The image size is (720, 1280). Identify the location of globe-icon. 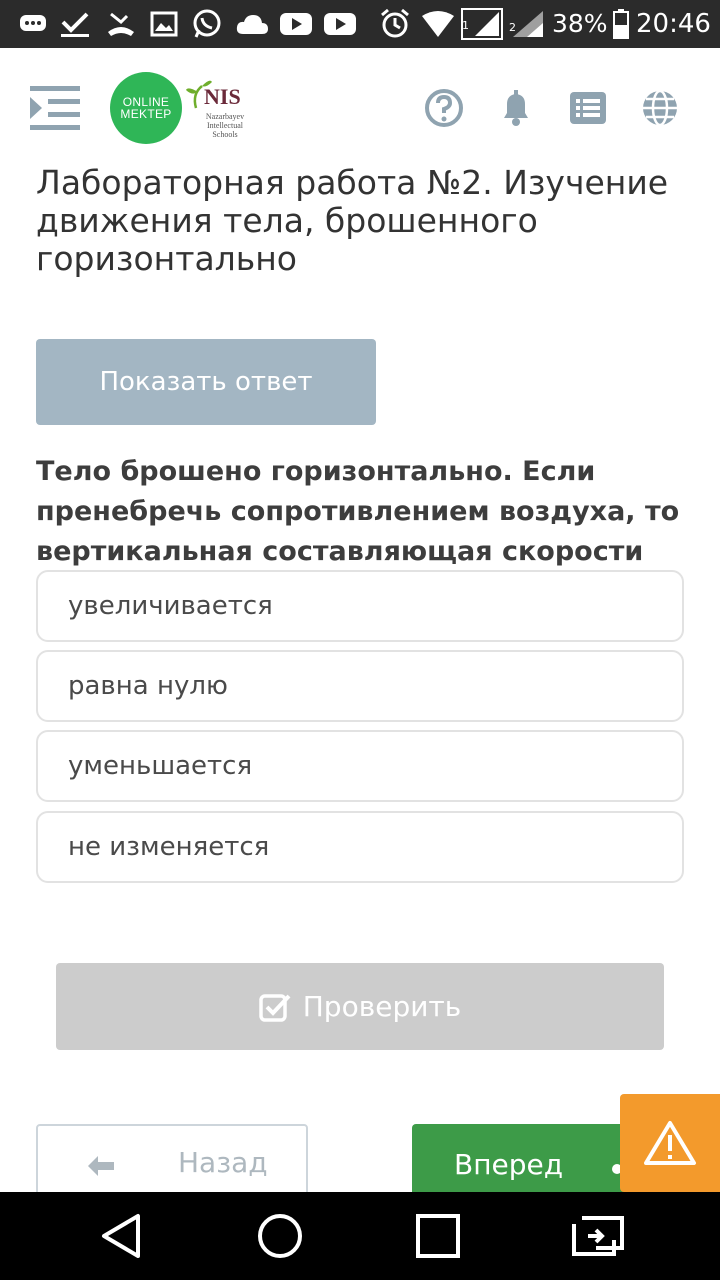
(660, 108).